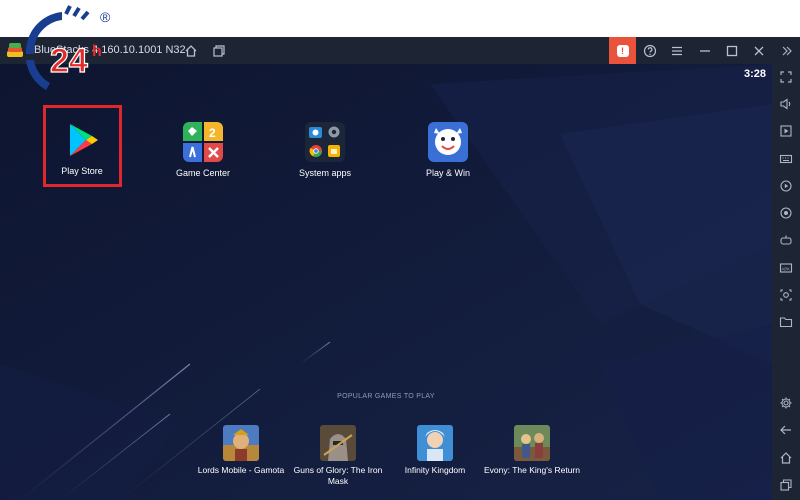  I want to click on double-chevron-icon, so click(787, 51).